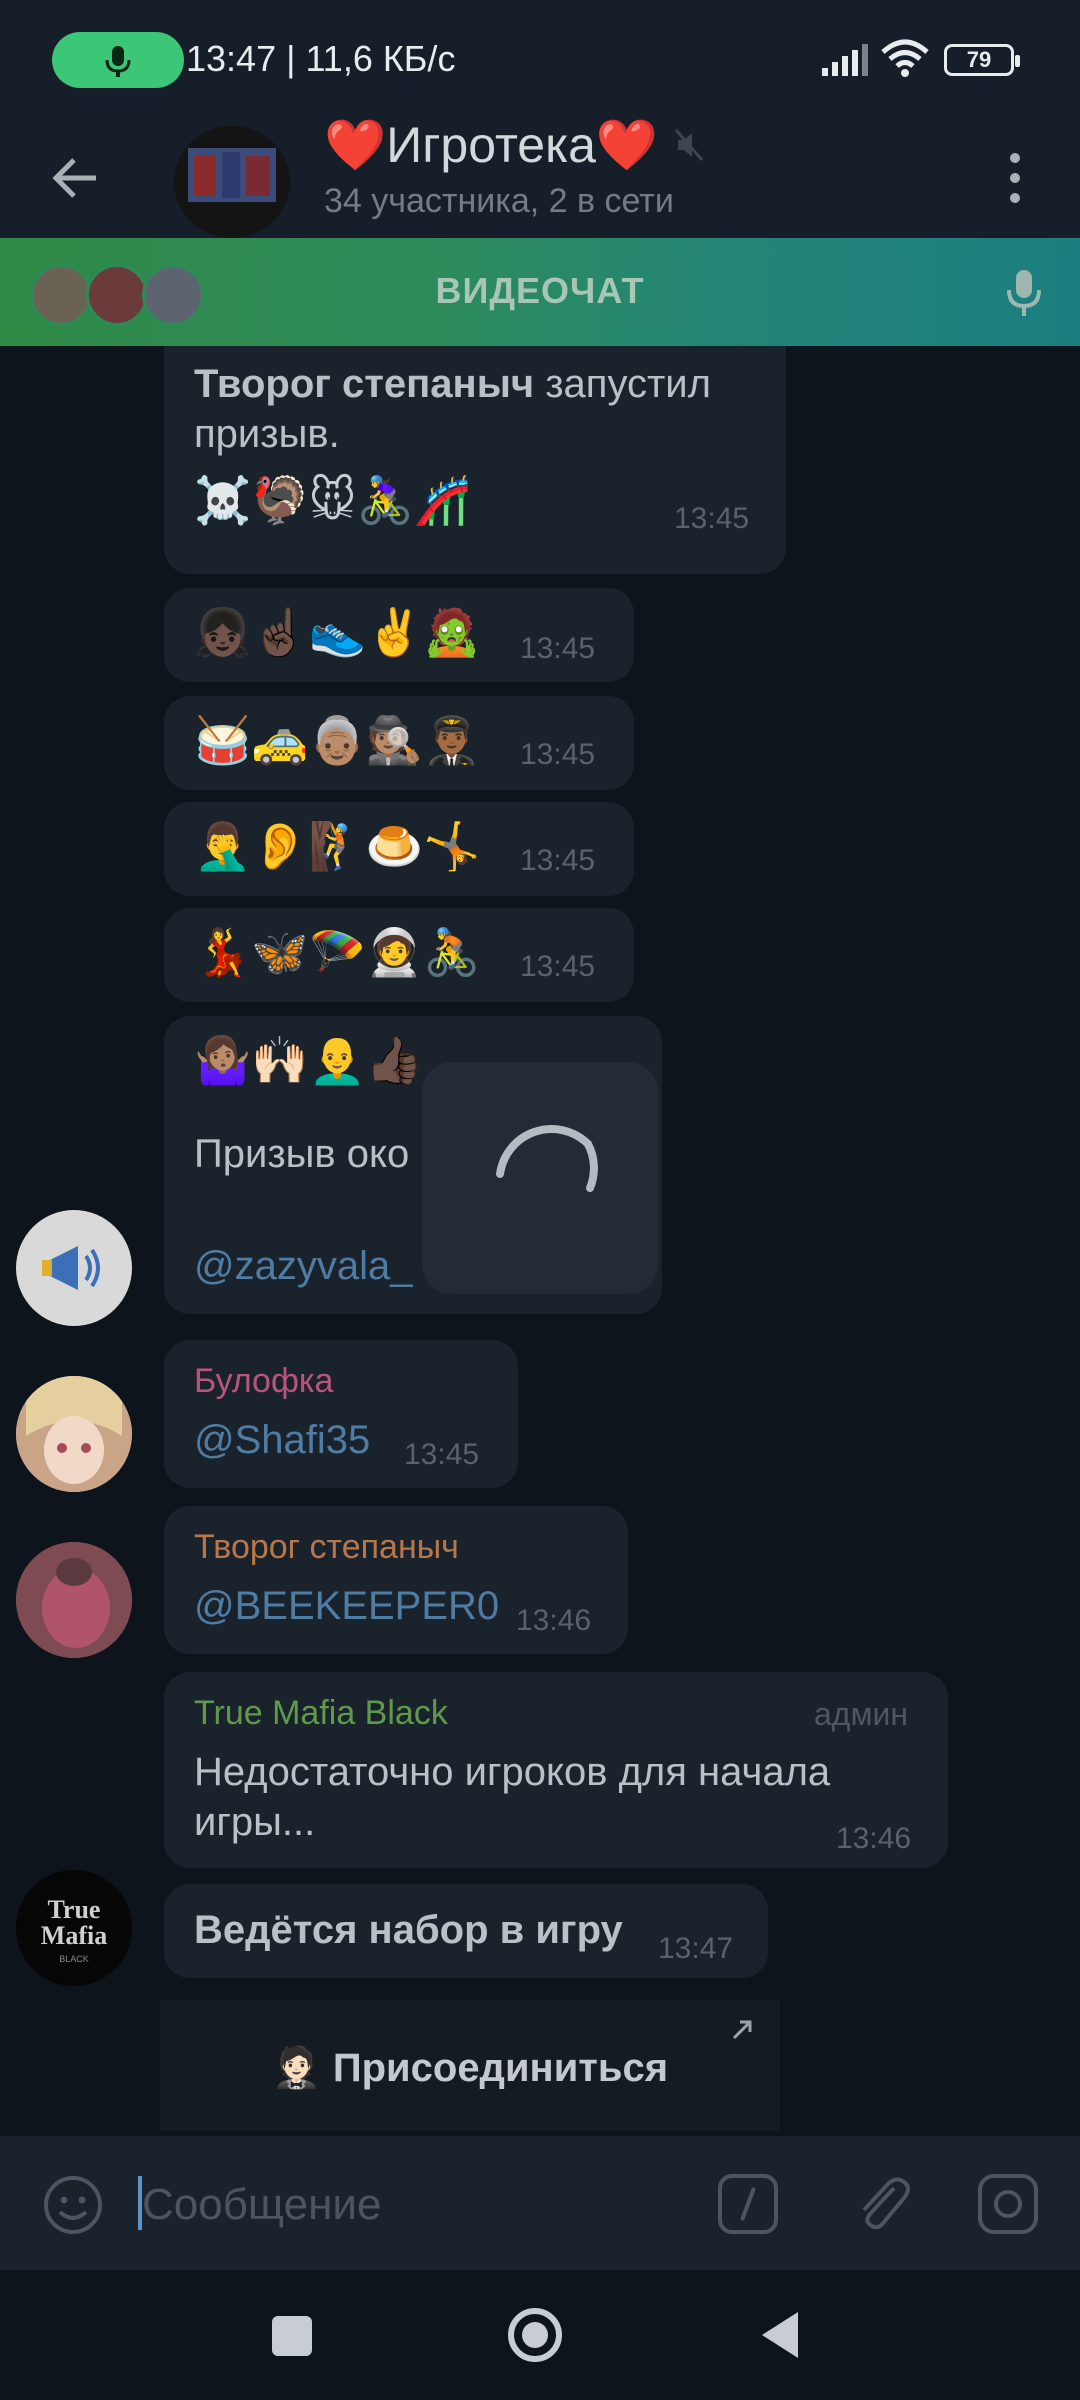 The image size is (1080, 2400). What do you see at coordinates (302, 1154) in the screenshot?
I see `message-text: Призыв око` at bounding box center [302, 1154].